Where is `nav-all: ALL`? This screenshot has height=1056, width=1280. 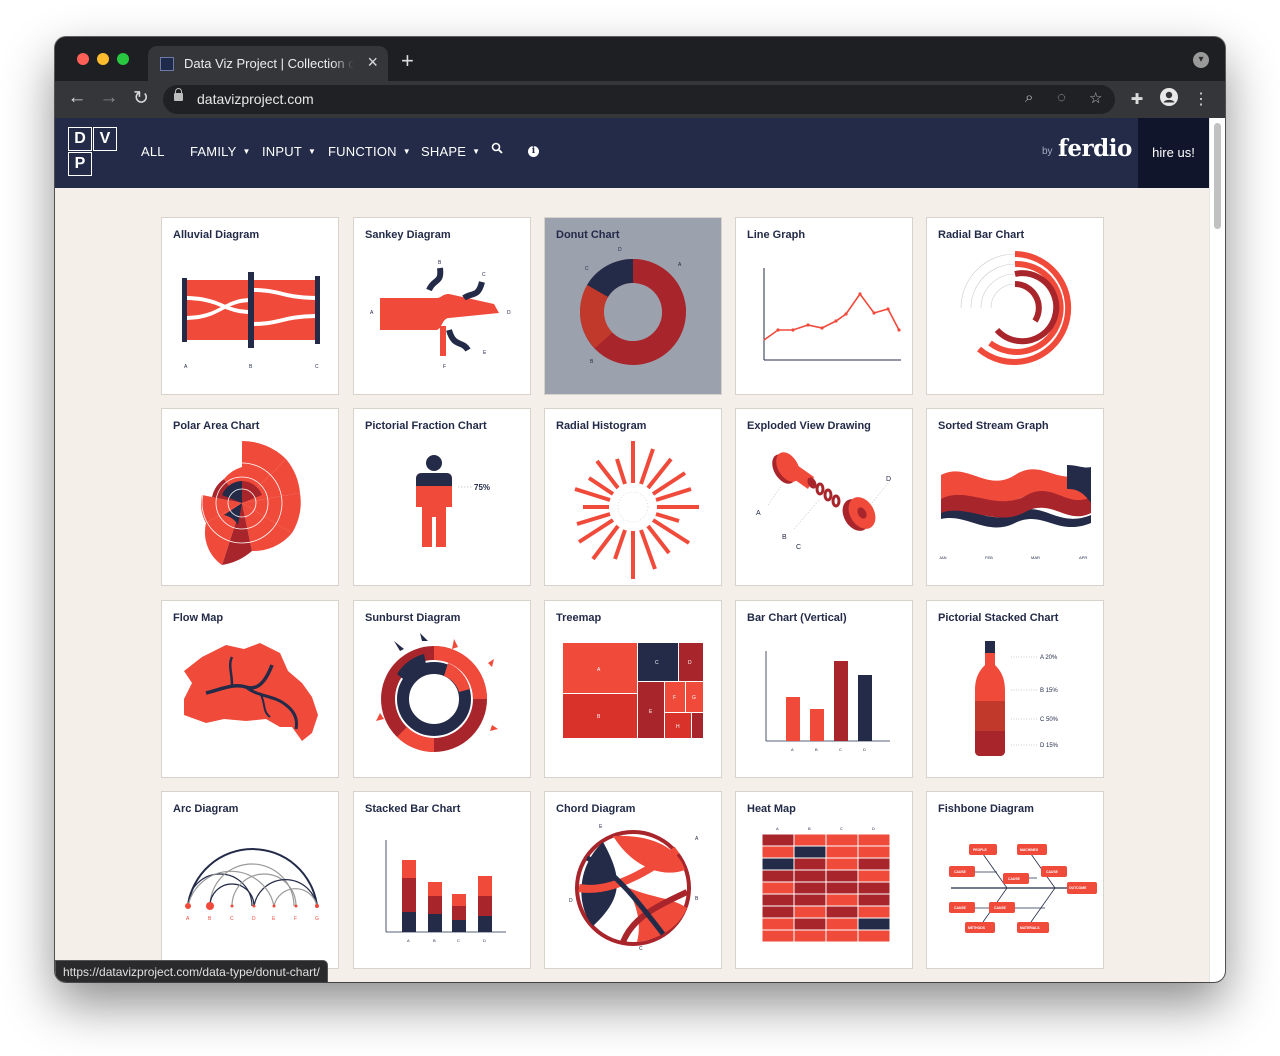 nav-all: ALL is located at coordinates (153, 151).